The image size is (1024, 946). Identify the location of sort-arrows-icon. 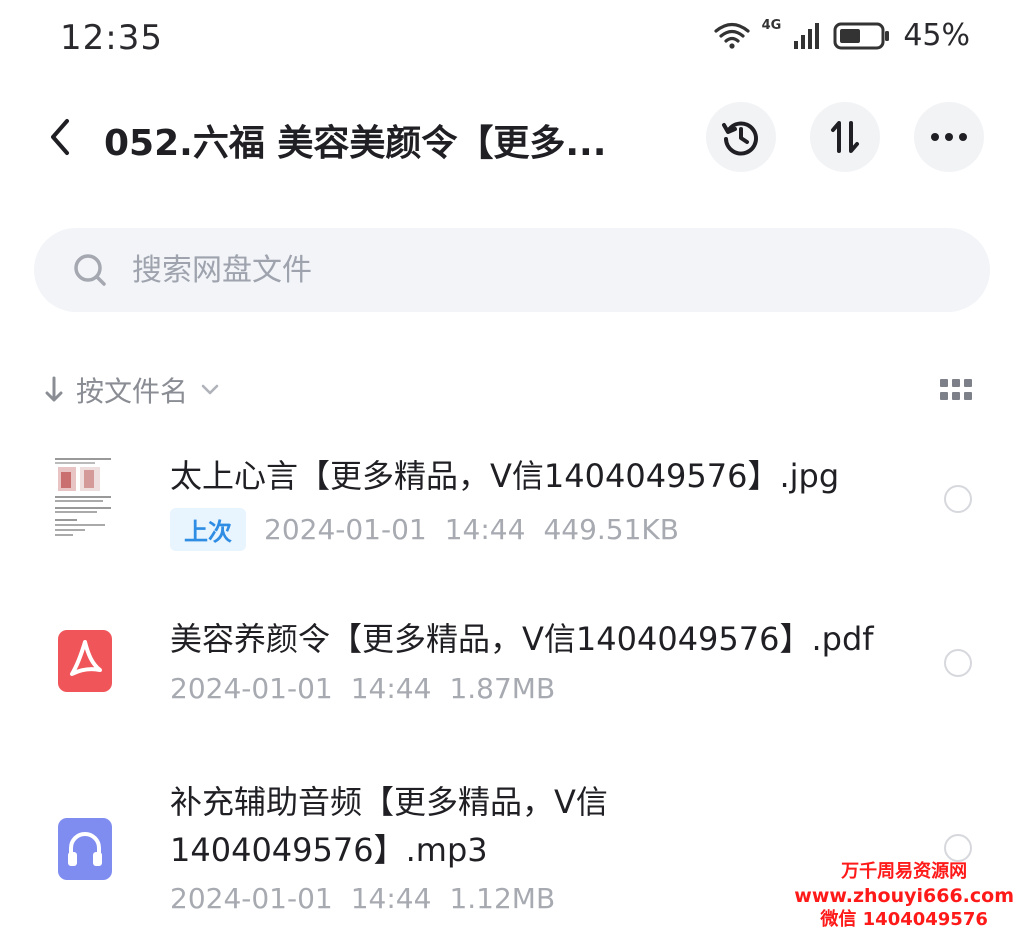
(845, 137).